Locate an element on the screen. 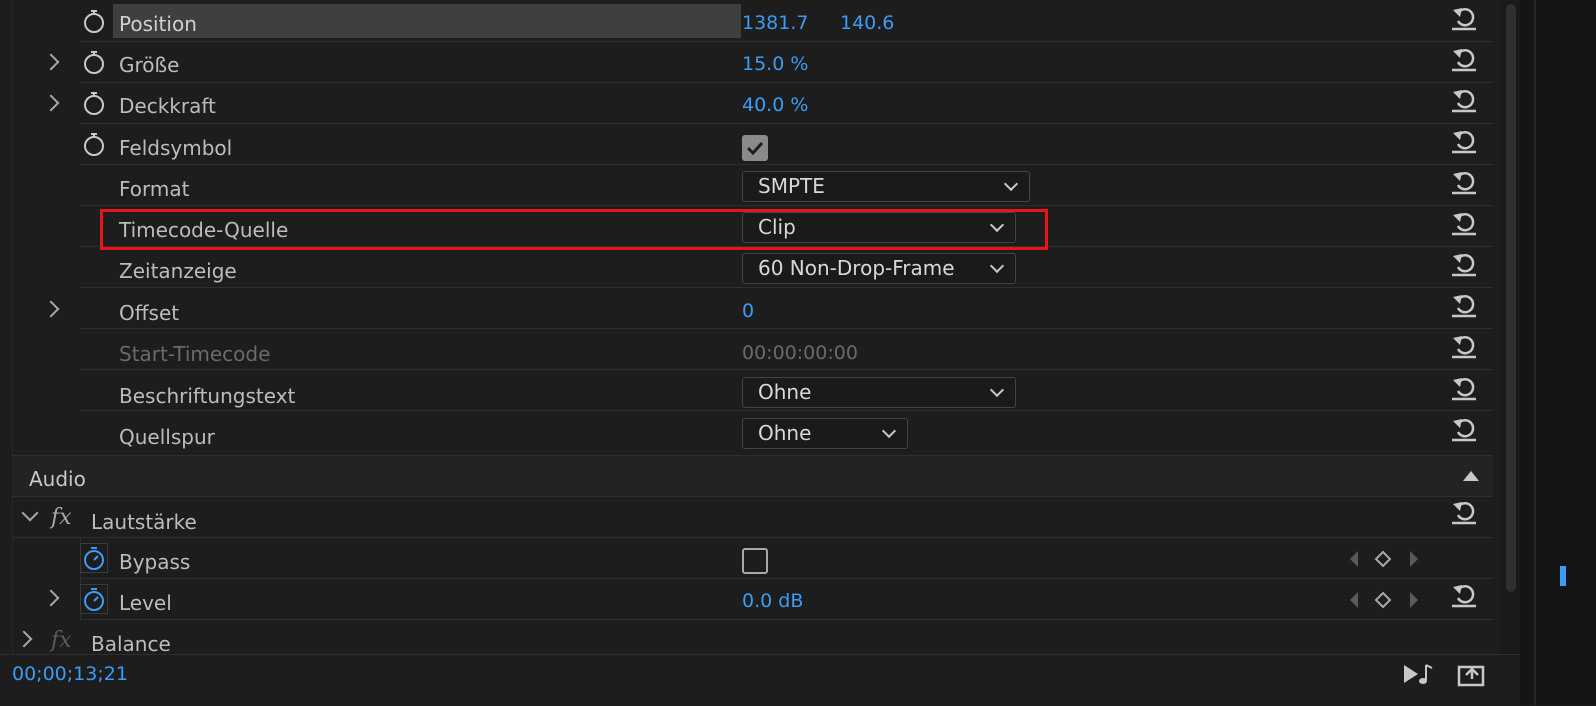  property-label: Level is located at coordinates (145, 603).